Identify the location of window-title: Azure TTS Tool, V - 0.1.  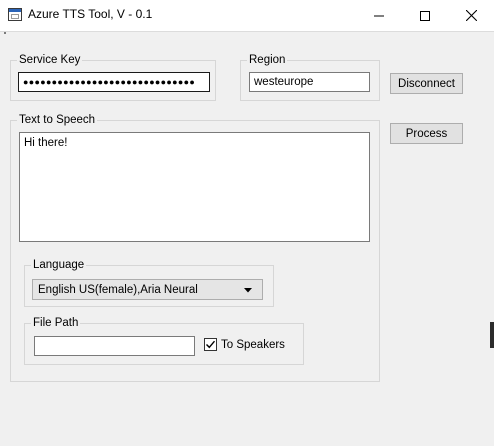
(90, 14).